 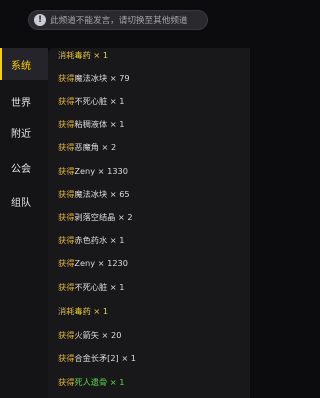 What do you see at coordinates (98, 335) in the screenshot?
I see `log-item: 火箭矢 × 20` at bounding box center [98, 335].